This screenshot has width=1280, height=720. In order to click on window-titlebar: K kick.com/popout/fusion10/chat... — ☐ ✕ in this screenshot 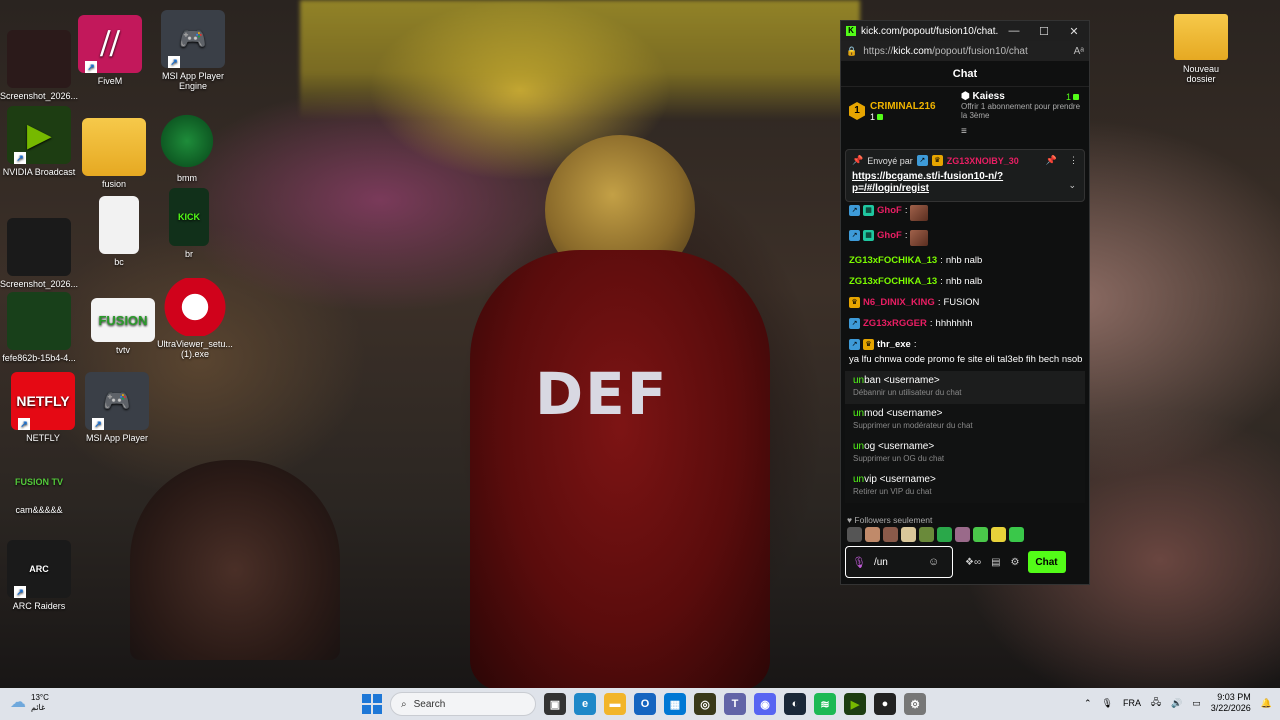, I will do `click(965, 31)`.